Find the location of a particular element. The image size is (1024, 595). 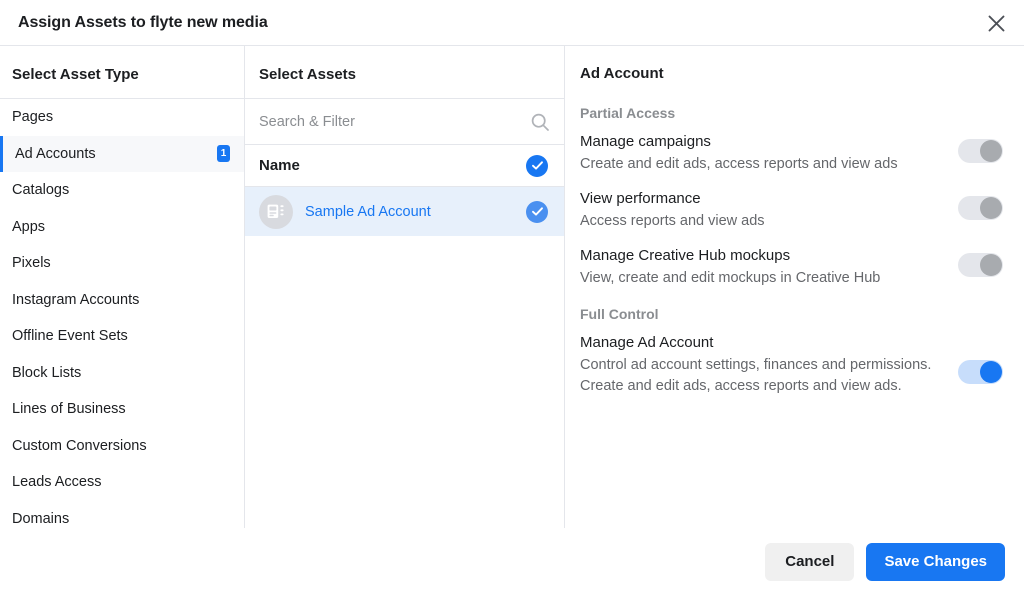

permission-name: Manage campaigns is located at coordinates (645, 141).